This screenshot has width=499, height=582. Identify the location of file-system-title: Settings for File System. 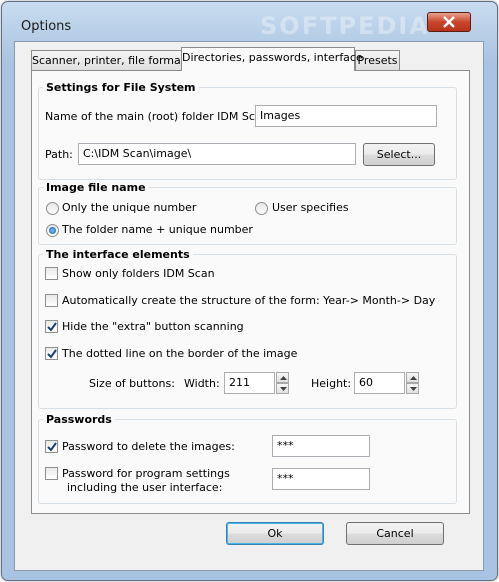
(121, 87).